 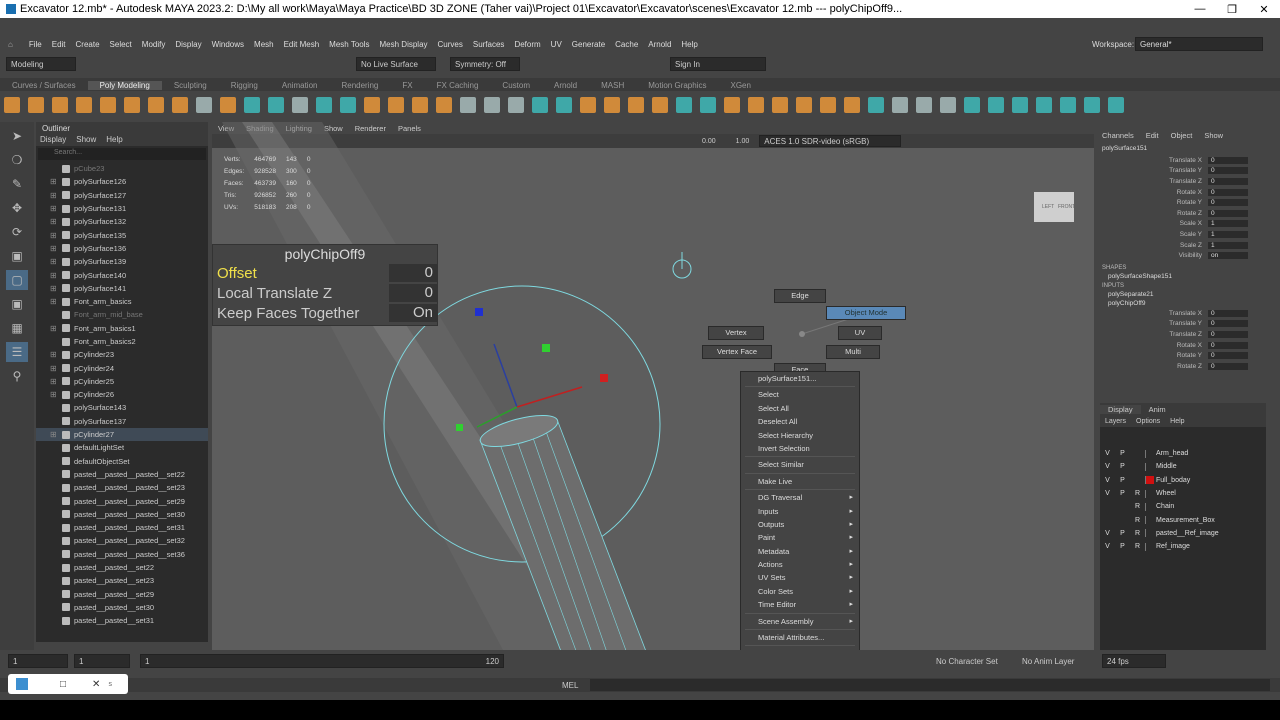 I want to click on channel-attr-row: Translate X 0, so click(x=1188, y=160).